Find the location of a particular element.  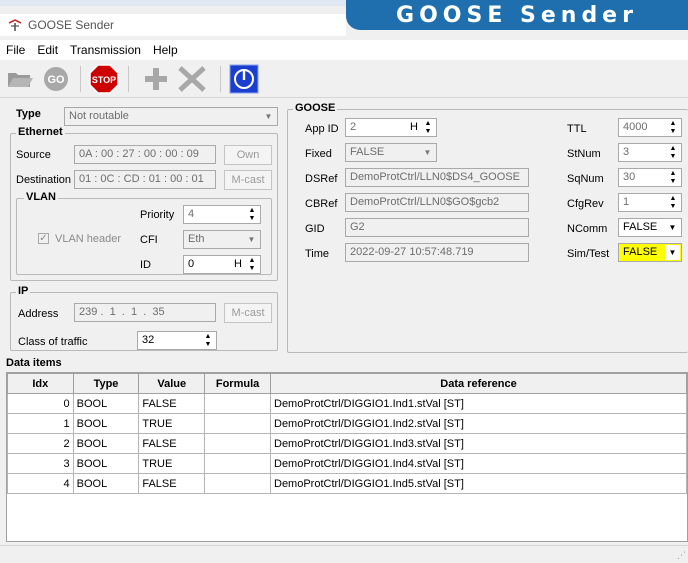

own-button: Own is located at coordinates (248, 155).